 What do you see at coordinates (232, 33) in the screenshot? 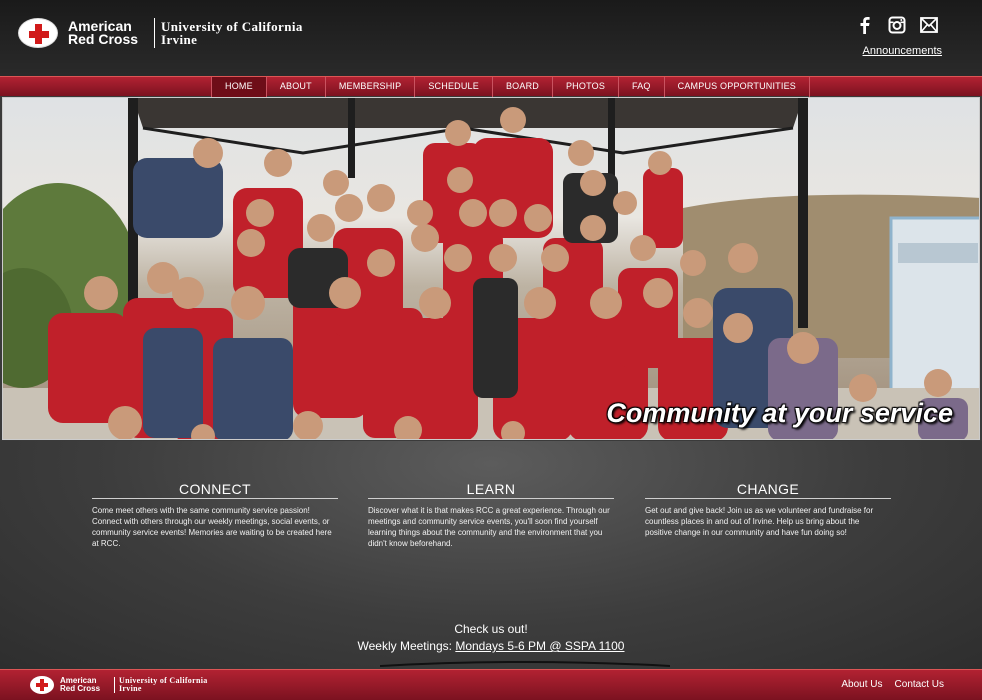
I see `logo-university-name: University of California Irvine` at bounding box center [232, 33].